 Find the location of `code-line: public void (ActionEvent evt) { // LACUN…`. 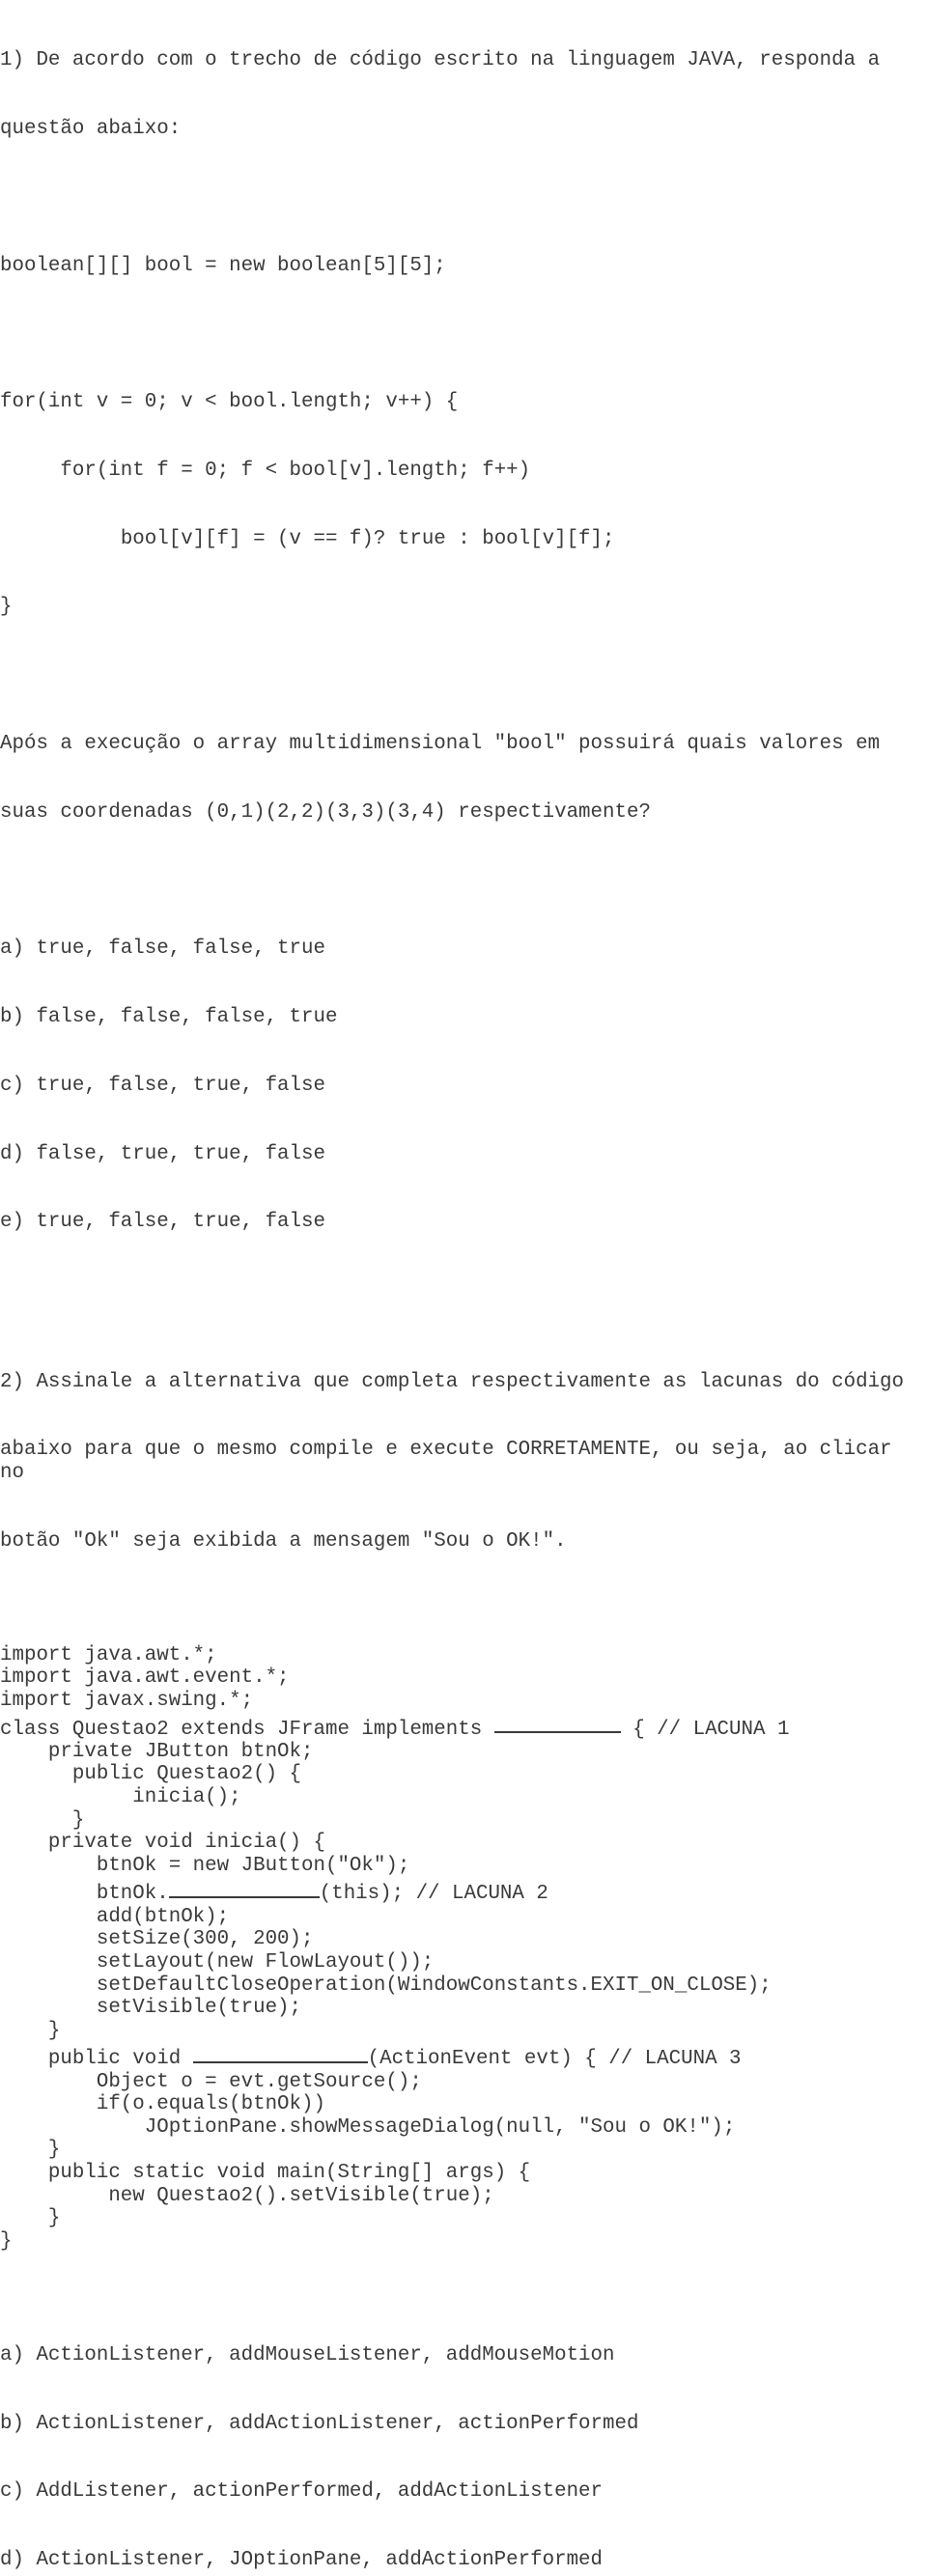

code-line: public void (ActionEvent evt) { // LACUN… is located at coordinates (463, 2056).